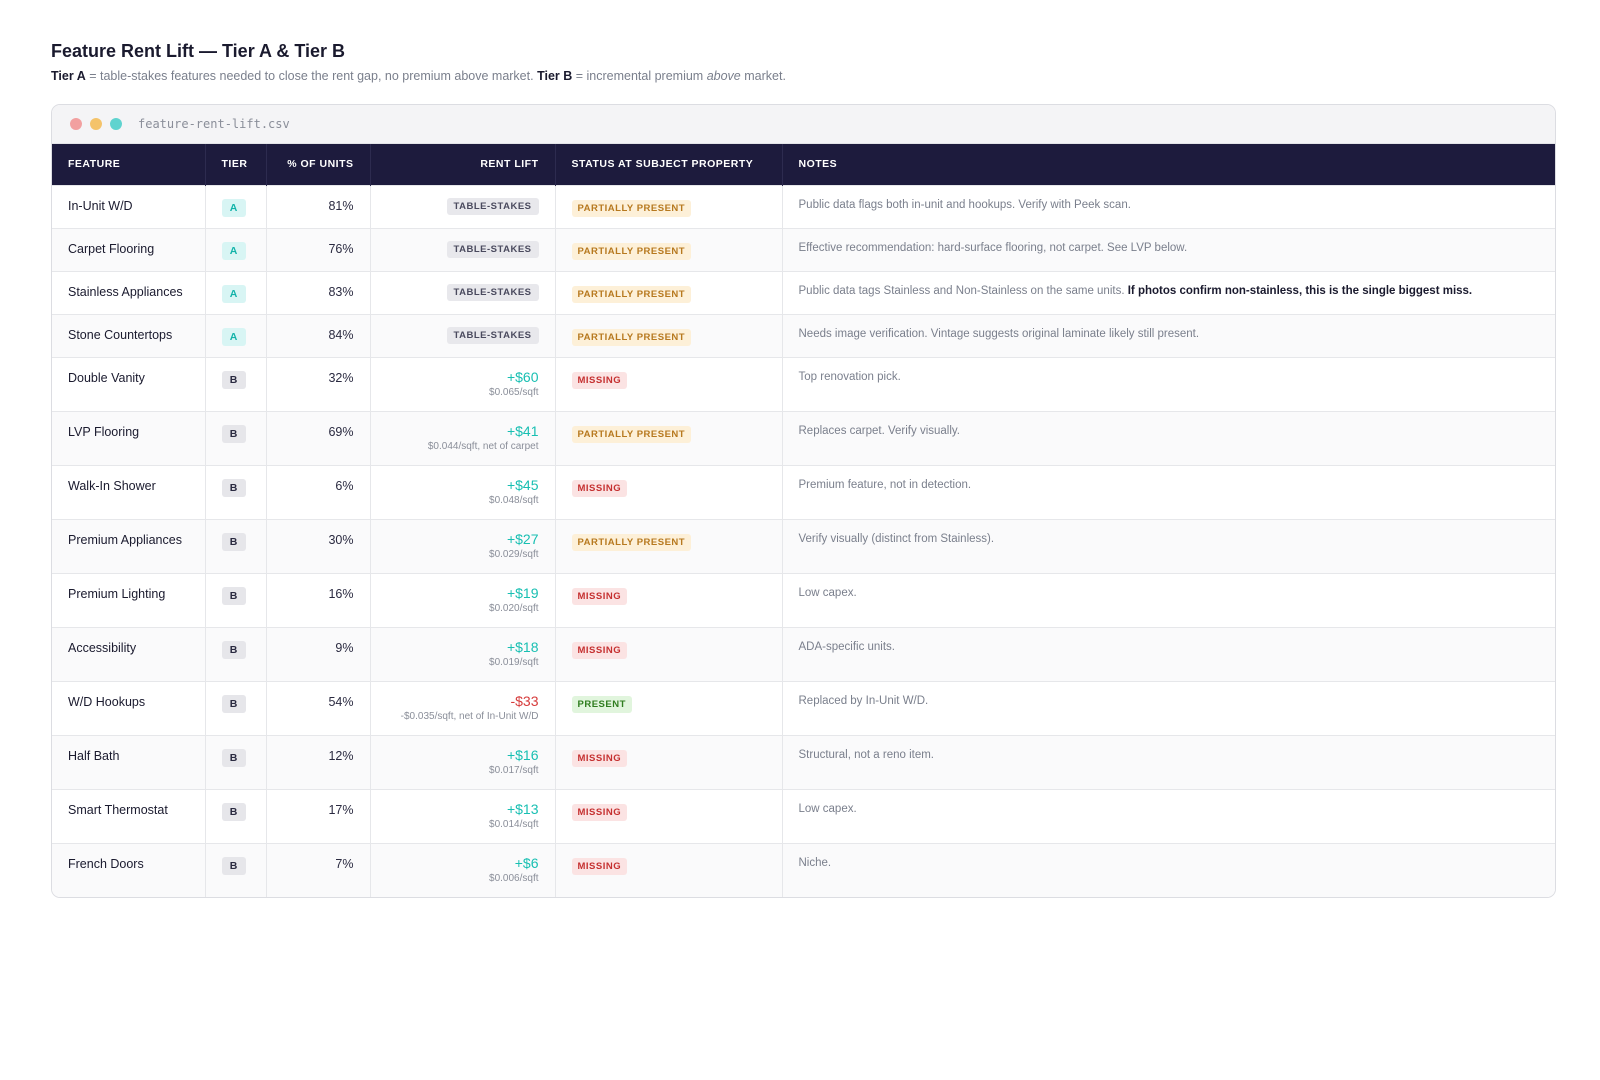 This screenshot has height=1080, width=1600. I want to click on column-header-status: Status at Subject Property, so click(669, 164).